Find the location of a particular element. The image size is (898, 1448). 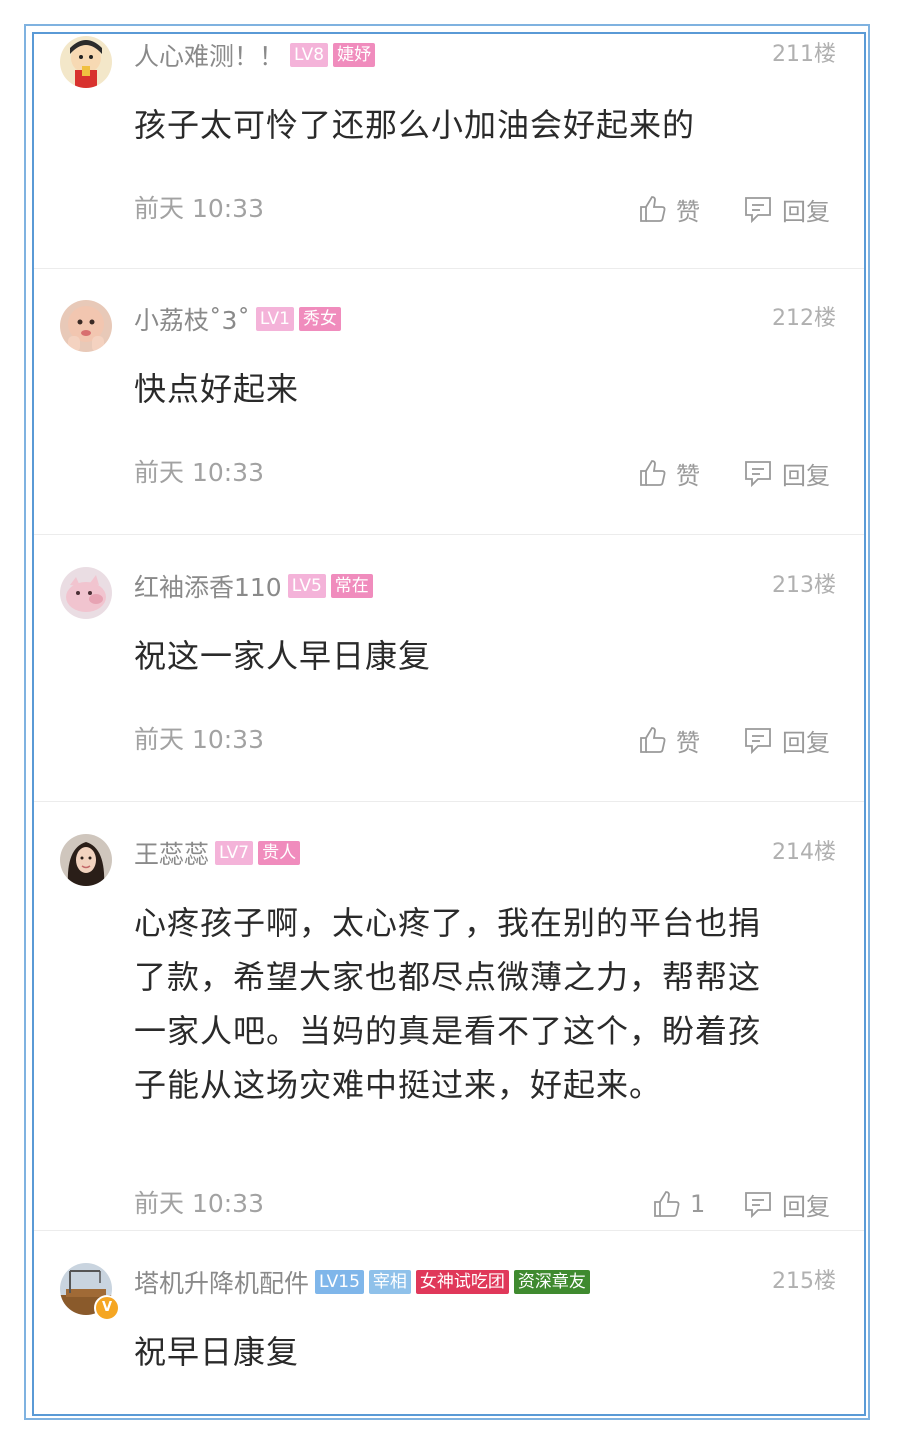

floor-number: 213楼 is located at coordinates (804, 585).